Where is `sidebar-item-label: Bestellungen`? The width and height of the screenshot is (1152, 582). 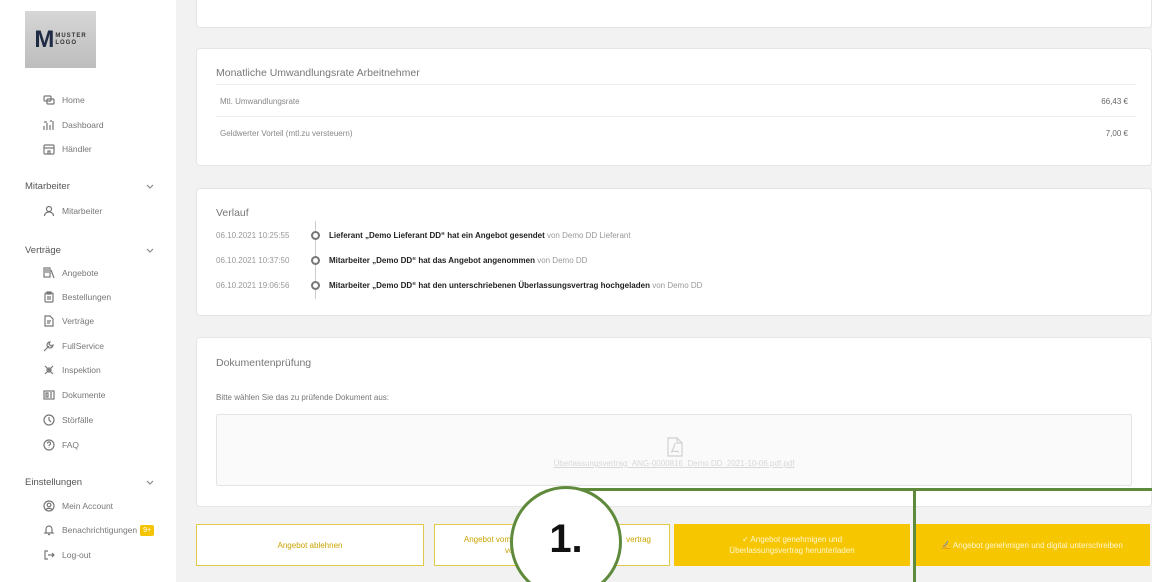
sidebar-item-label: Bestellungen is located at coordinates (87, 297).